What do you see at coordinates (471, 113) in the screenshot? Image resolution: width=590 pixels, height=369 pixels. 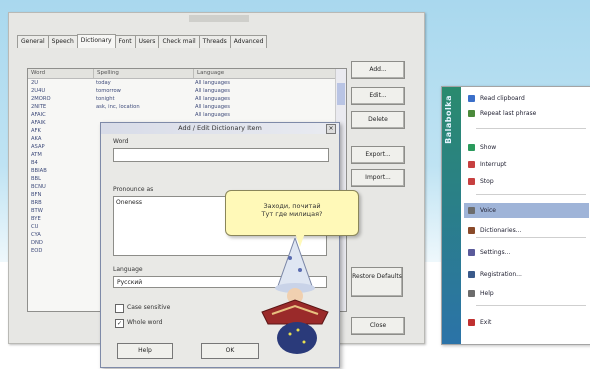 I see `repeat-icon` at bounding box center [471, 113].